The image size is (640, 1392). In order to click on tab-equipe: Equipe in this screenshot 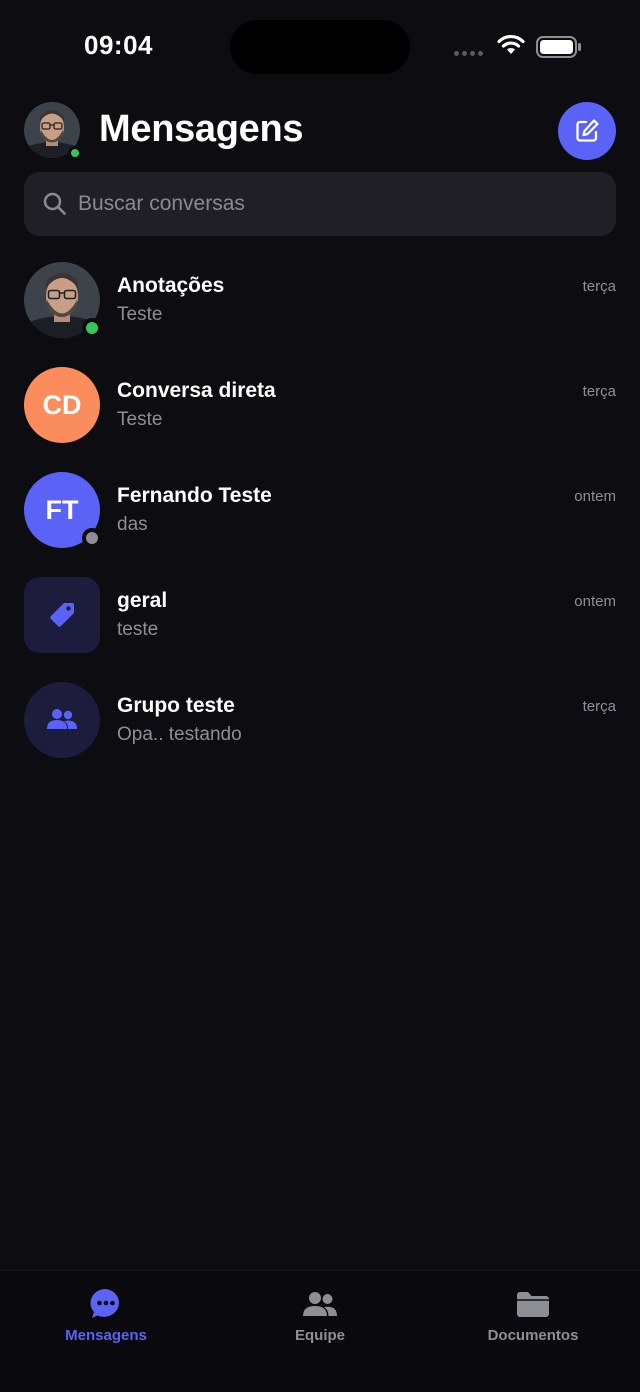, I will do `click(320, 1315)`.